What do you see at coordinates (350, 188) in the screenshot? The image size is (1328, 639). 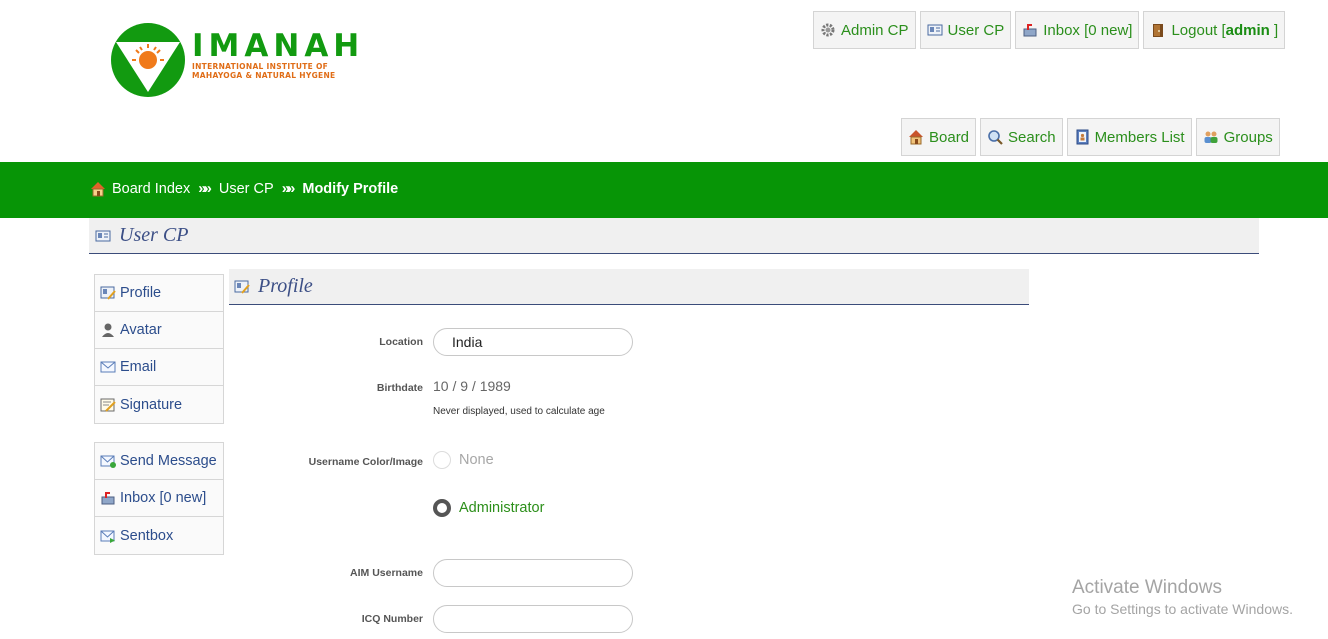 I see `breadcrumb-current: Modify Profile` at bounding box center [350, 188].